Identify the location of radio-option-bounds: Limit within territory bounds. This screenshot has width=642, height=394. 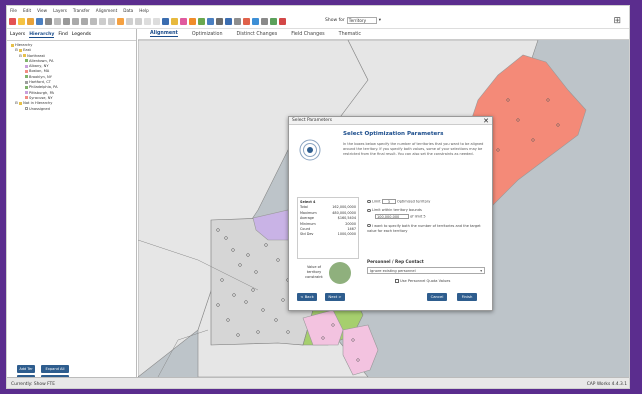
(428, 210).